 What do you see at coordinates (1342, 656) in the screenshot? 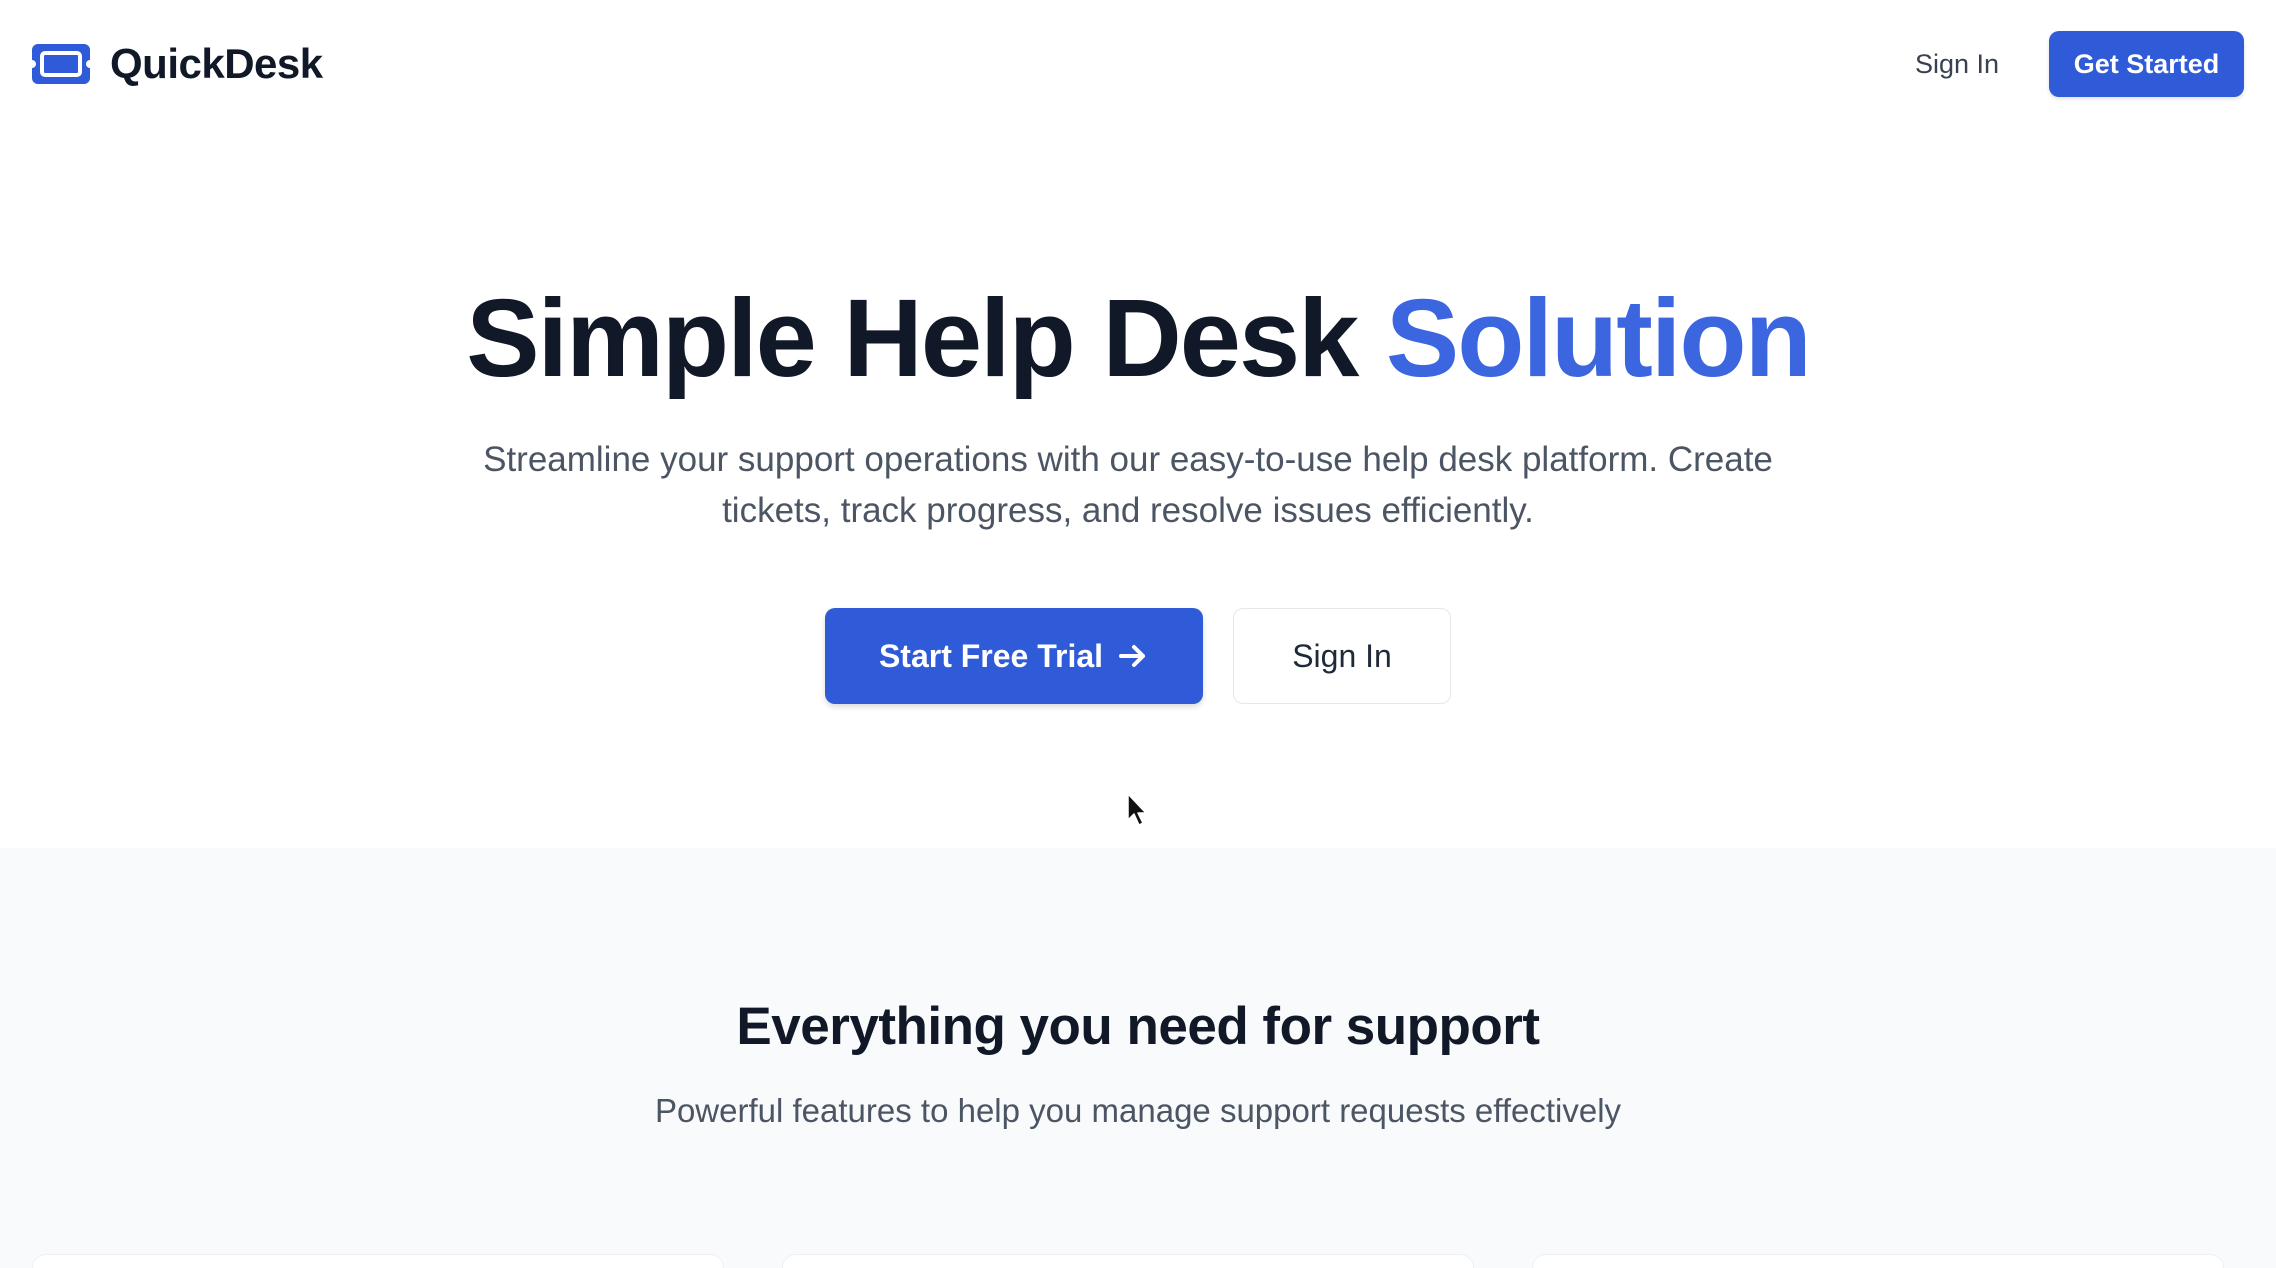
I see `hero-sign-in-button: Sign In` at bounding box center [1342, 656].